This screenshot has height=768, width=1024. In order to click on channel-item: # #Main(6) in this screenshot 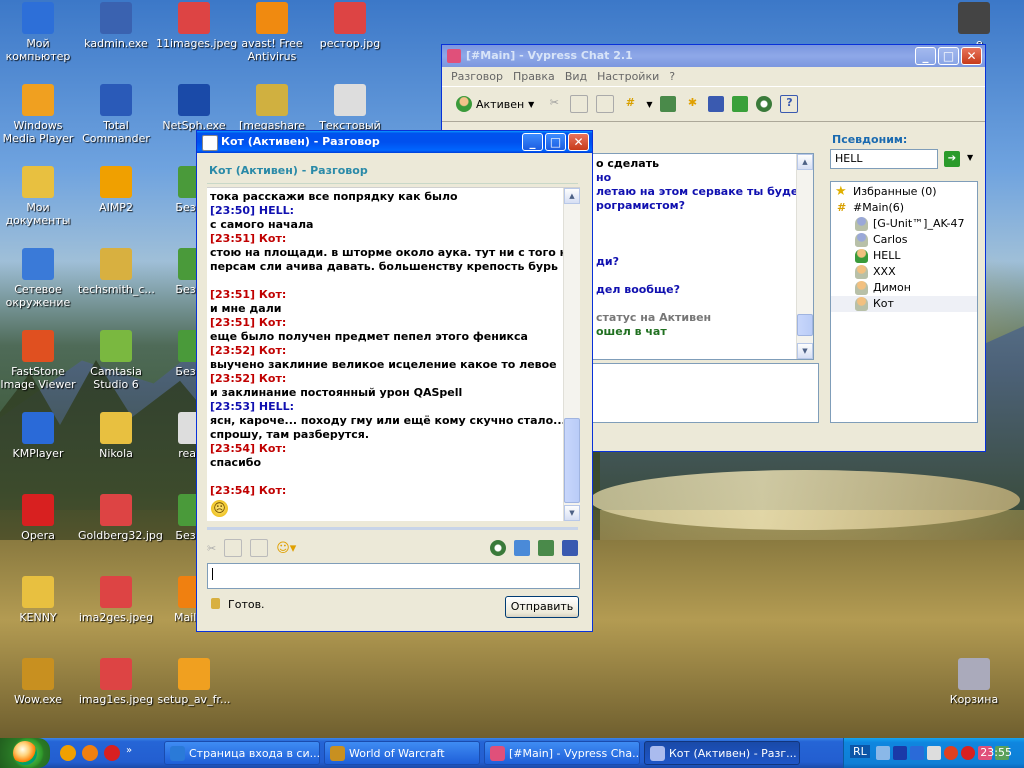, I will do `click(904, 208)`.